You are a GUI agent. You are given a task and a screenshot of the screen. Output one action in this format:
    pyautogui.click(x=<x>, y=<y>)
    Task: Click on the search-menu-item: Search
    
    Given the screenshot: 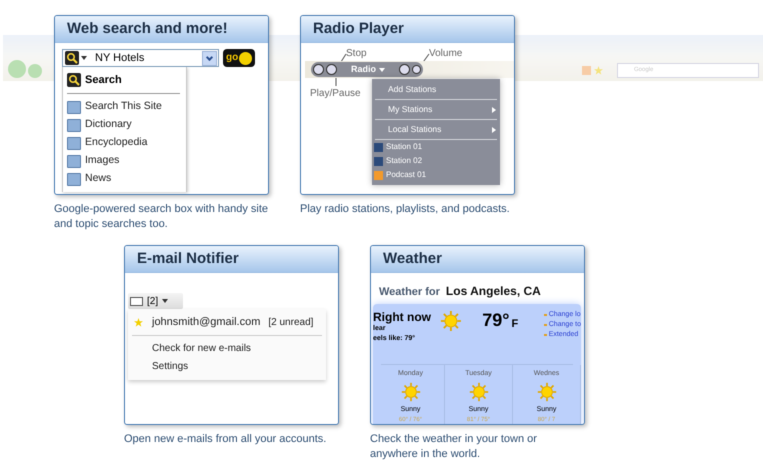 What is the action you would take?
    pyautogui.click(x=126, y=80)
    